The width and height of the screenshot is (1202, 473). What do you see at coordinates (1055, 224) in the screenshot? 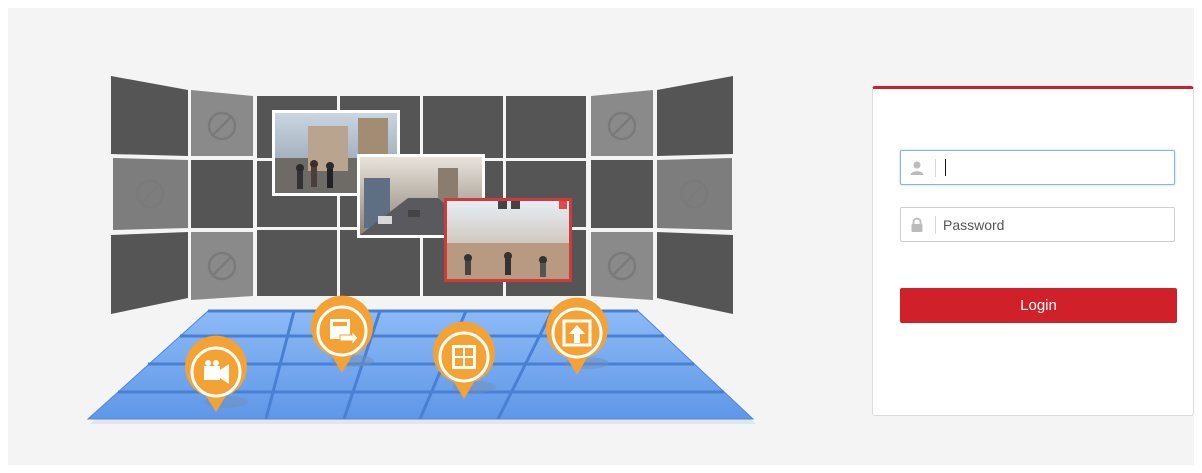
I see `password-input` at bounding box center [1055, 224].